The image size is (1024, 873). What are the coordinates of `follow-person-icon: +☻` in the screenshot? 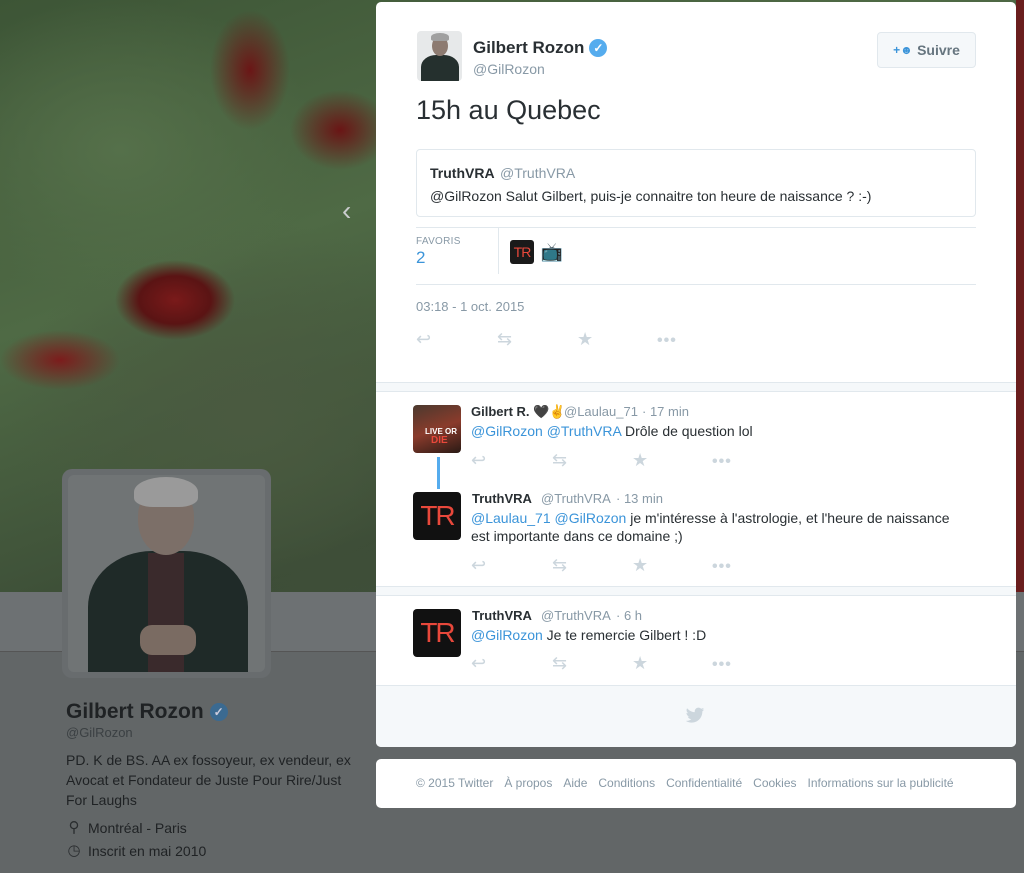 It's located at (903, 50).